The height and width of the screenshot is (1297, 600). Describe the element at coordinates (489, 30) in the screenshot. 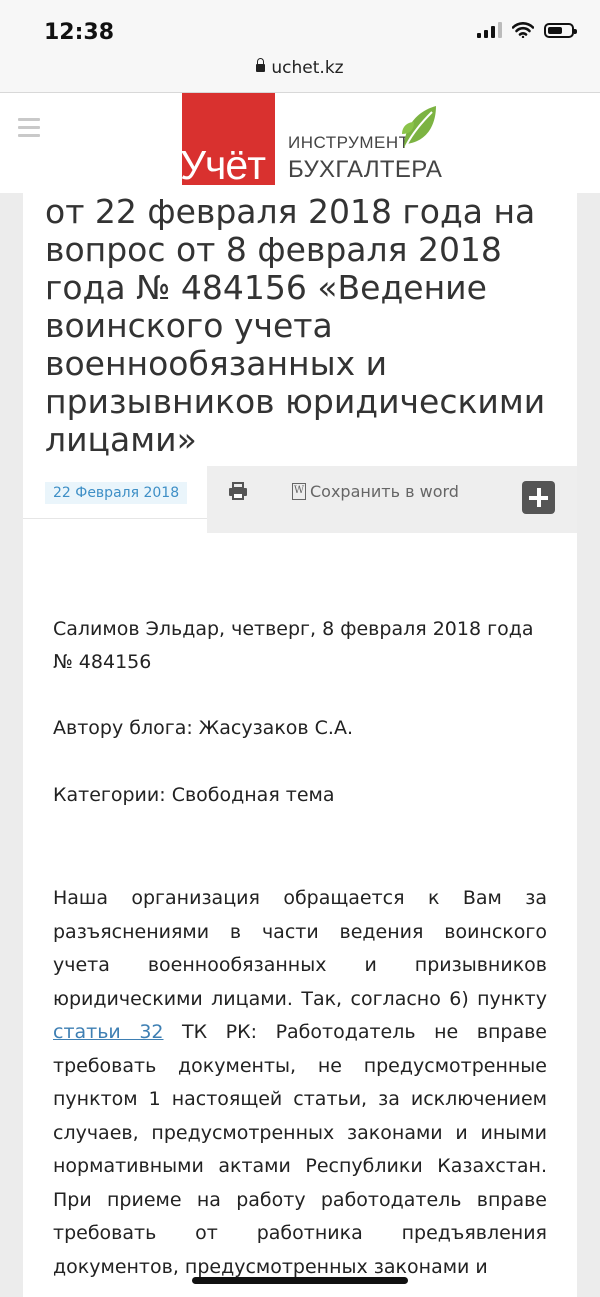

I see `signal-icon` at that location.